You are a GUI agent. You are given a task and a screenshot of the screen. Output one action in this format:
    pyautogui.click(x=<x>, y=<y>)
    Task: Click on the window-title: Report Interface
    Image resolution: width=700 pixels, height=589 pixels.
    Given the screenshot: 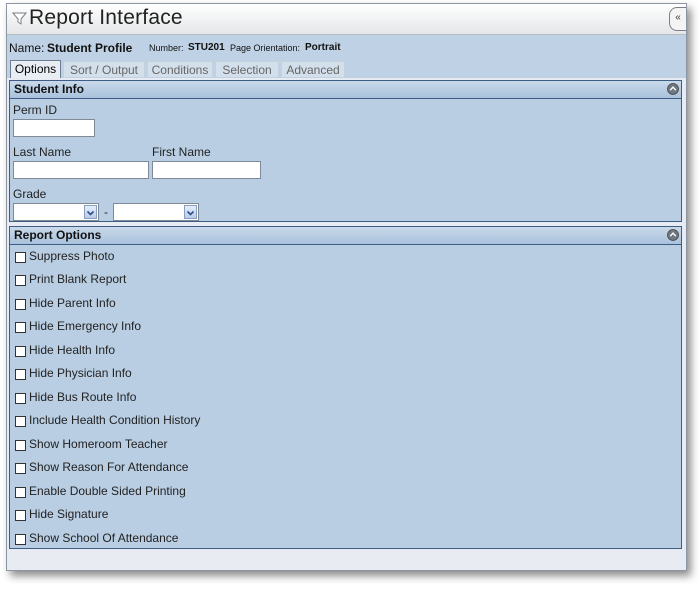 What is the action you would take?
    pyautogui.click(x=106, y=17)
    